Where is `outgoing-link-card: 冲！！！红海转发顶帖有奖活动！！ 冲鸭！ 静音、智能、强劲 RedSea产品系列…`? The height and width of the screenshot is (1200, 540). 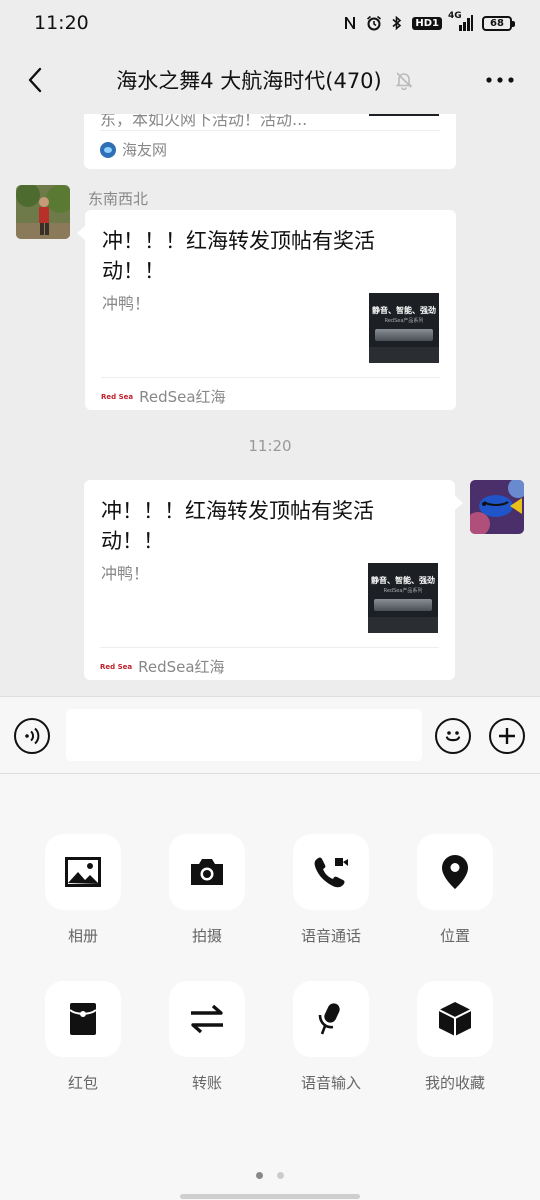 outgoing-link-card: 冲！！！红海转发顶帖有奖活动！！ 冲鸭！ 静音、智能、强劲 RedSea产品系列… is located at coordinates (269, 580).